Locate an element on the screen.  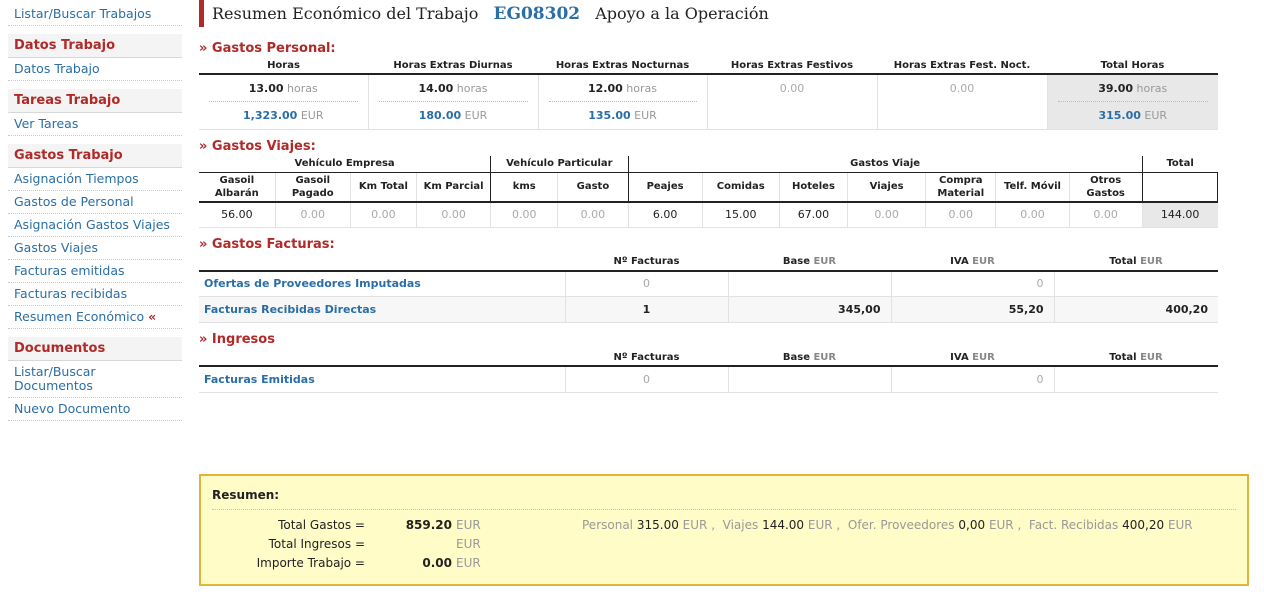
section-gastos-personal: » Gastos Personal: is located at coordinates (267, 48).